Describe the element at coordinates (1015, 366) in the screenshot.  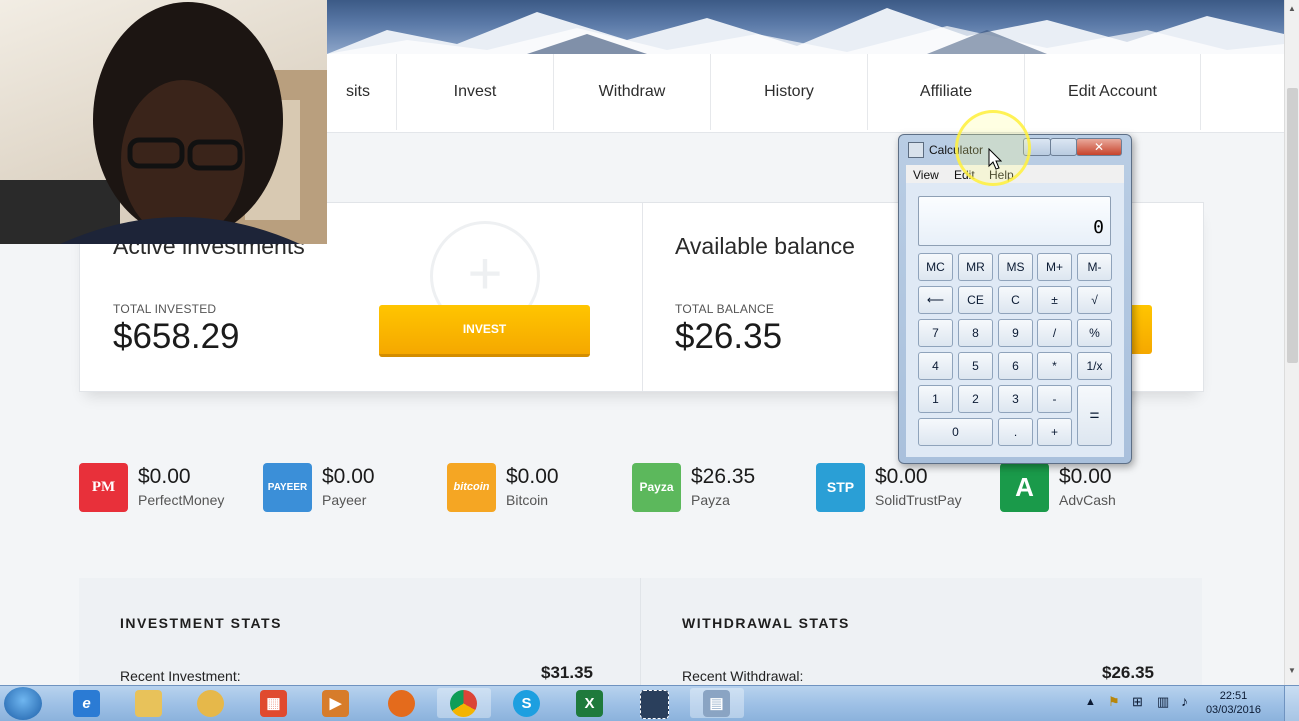
I see `digit-6-button: 6` at that location.